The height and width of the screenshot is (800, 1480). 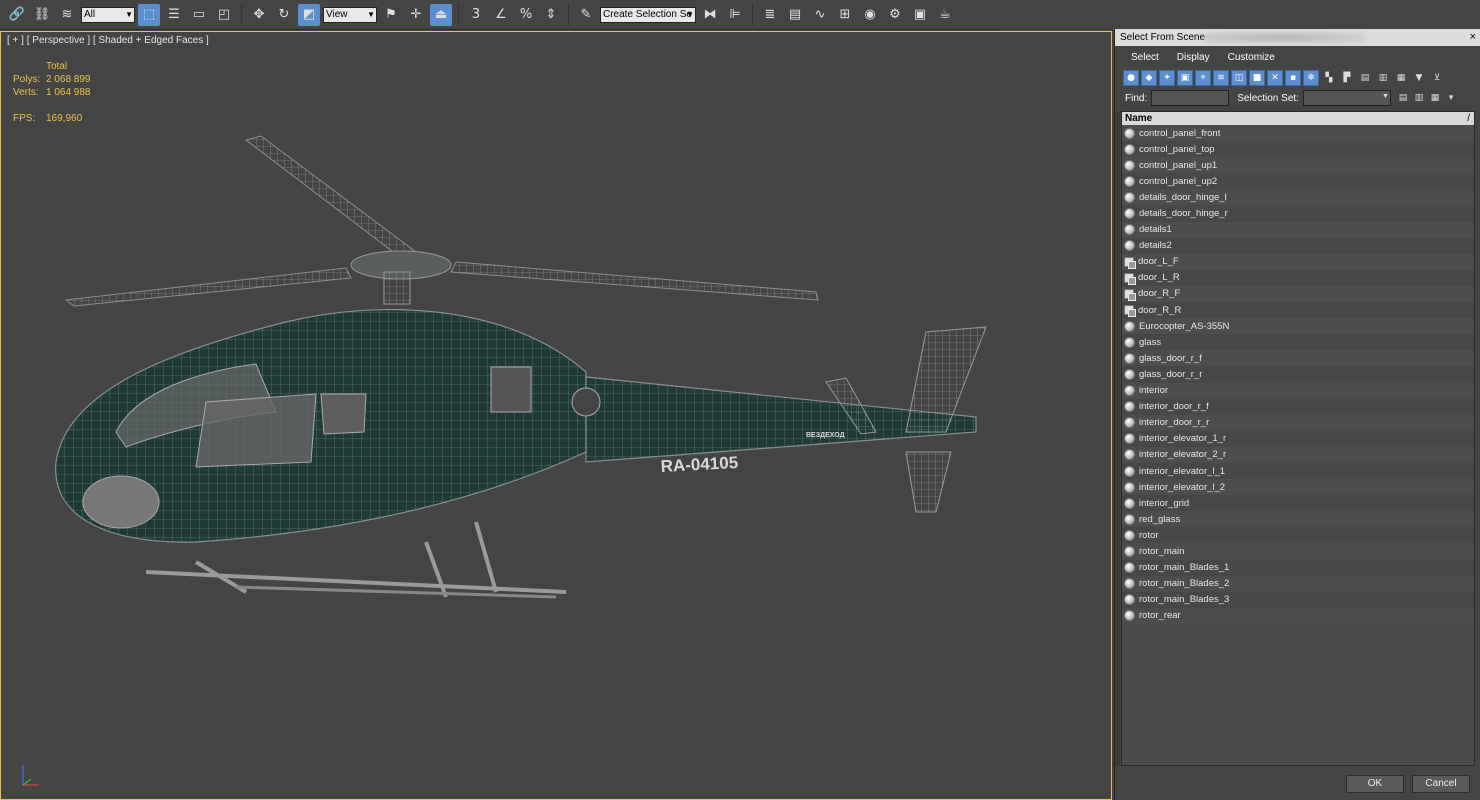 I want to click on object-list-item: door_L_R, so click(x=1298, y=277).